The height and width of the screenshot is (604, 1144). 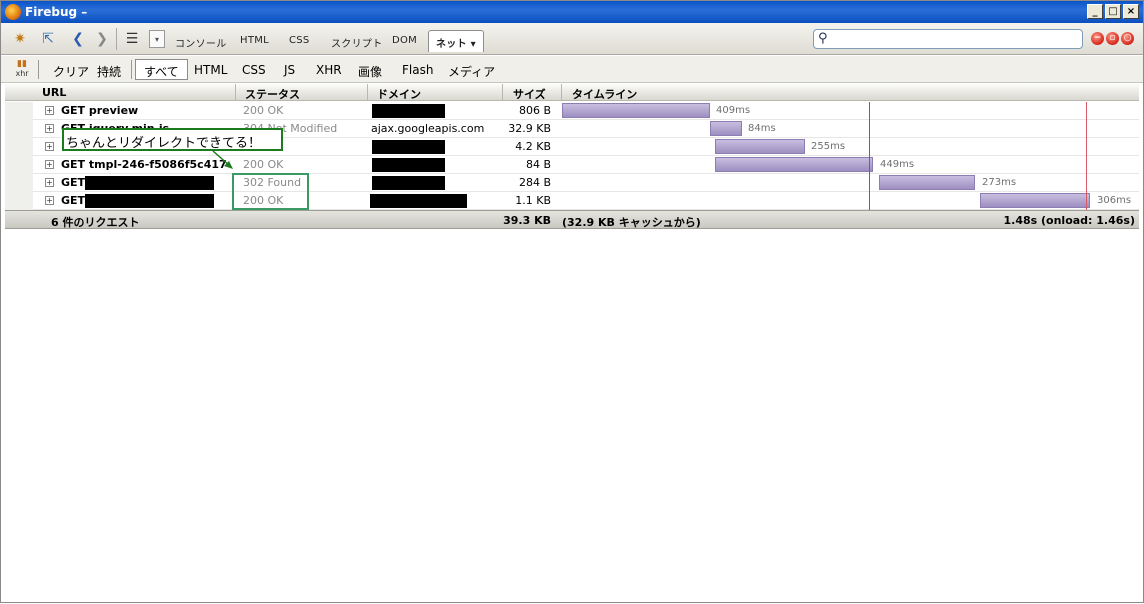 What do you see at coordinates (533, 200) in the screenshot?
I see `request-size: 1.1 KB` at bounding box center [533, 200].